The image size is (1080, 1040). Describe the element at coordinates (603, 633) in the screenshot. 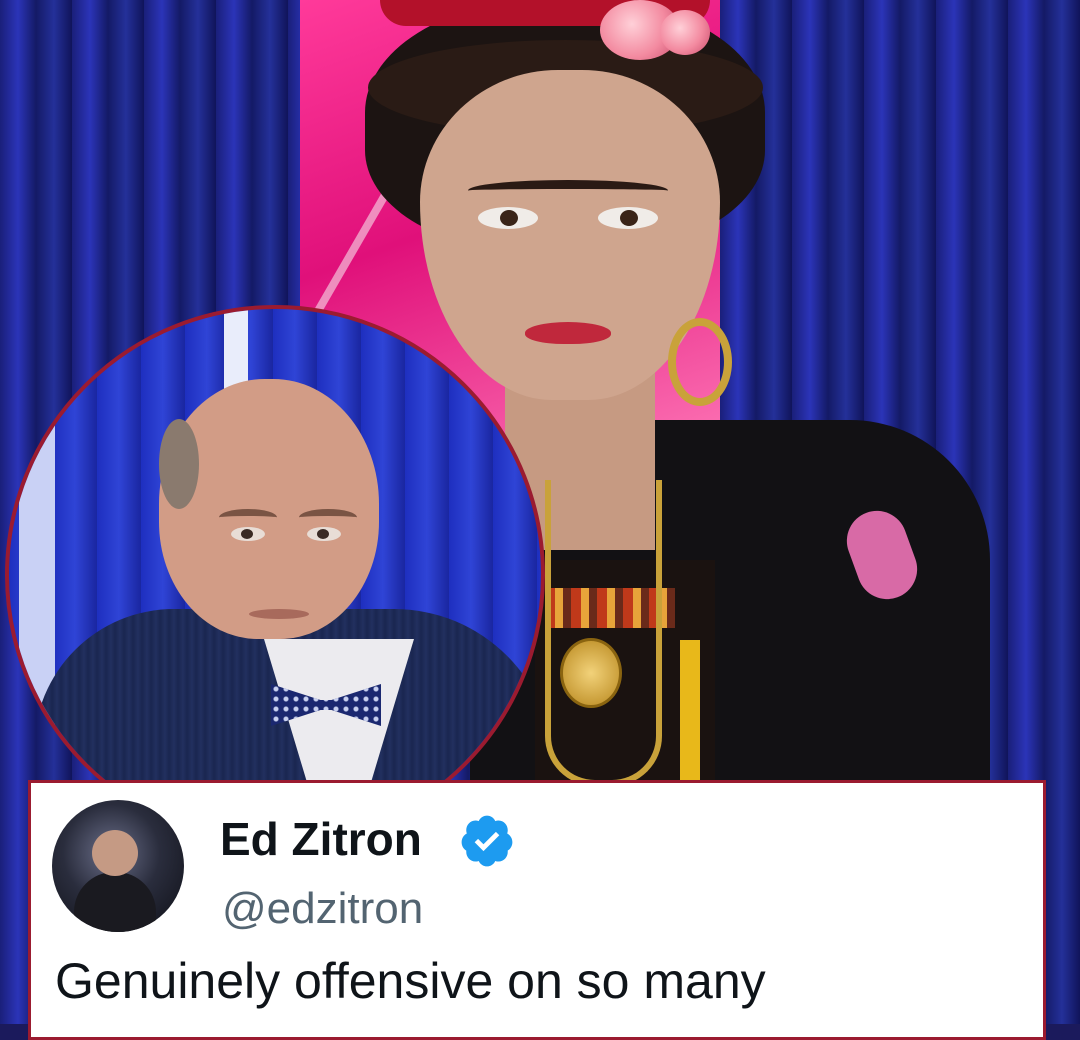

I see `gold-necklace` at that location.